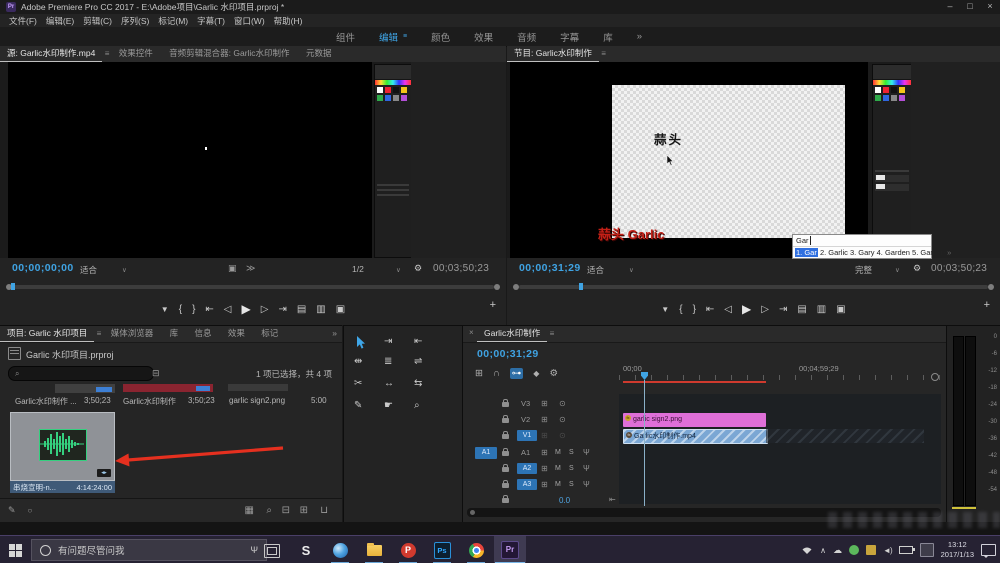 This screenshot has height=563, width=1000. What do you see at coordinates (149, 401) in the screenshot?
I see `item-name: Garlic水印制作` at bounding box center [149, 401].